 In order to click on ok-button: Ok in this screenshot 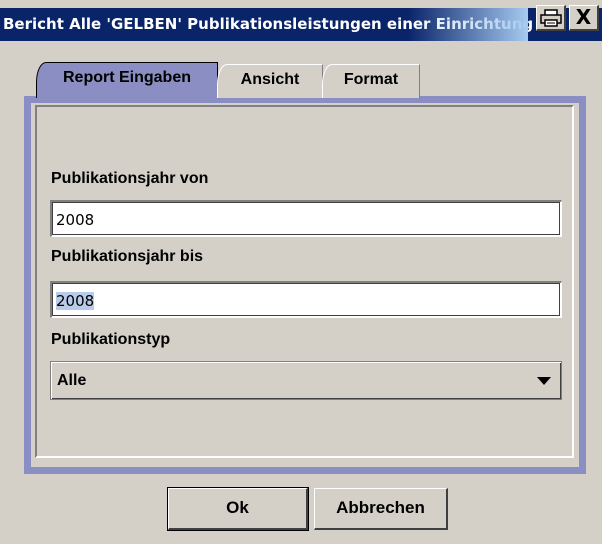, I will do `click(238, 509)`.